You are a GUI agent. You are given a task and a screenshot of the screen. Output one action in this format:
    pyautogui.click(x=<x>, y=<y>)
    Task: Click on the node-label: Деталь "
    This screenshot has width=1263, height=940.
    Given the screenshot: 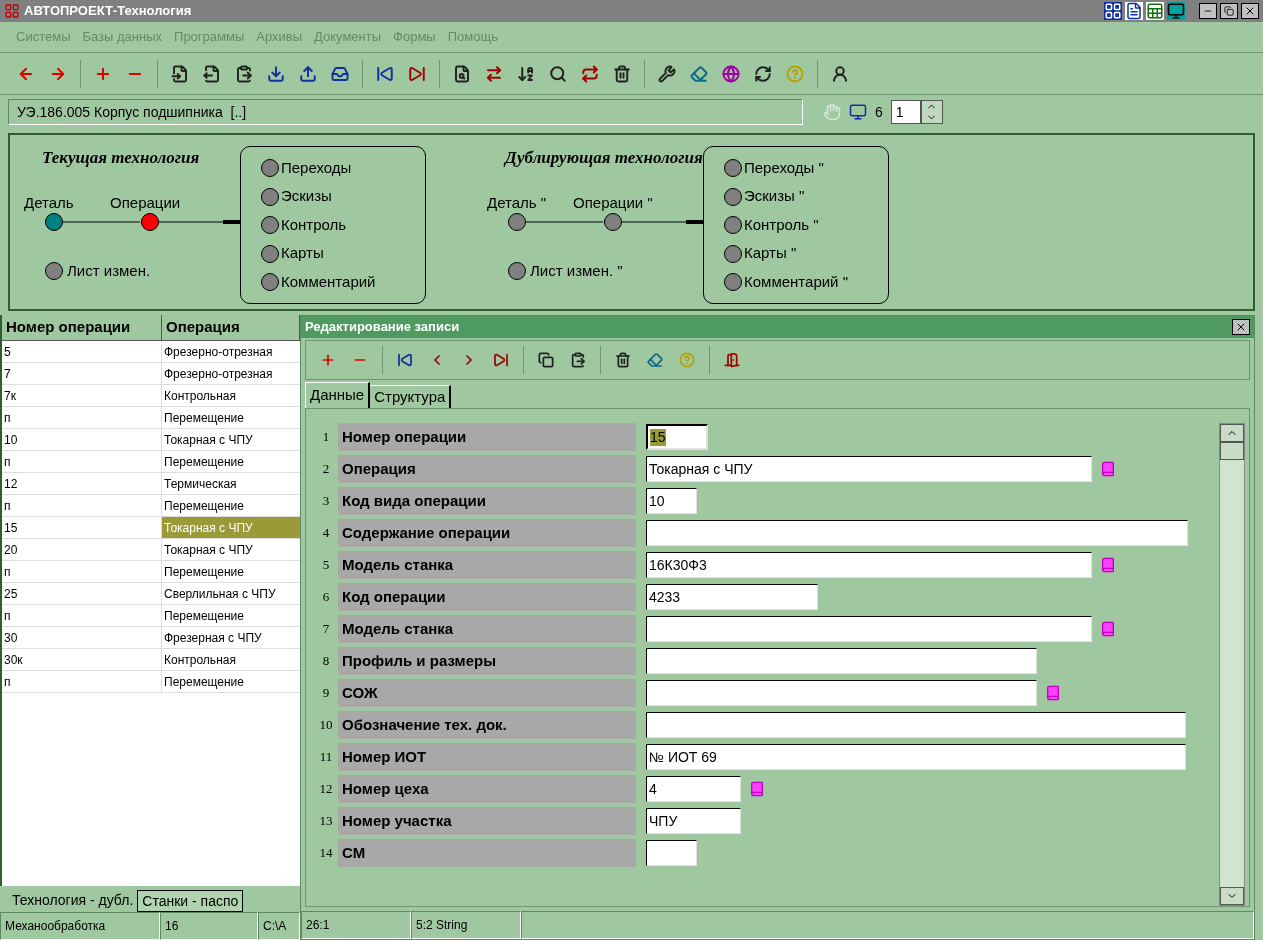 What is the action you would take?
    pyautogui.click(x=517, y=203)
    